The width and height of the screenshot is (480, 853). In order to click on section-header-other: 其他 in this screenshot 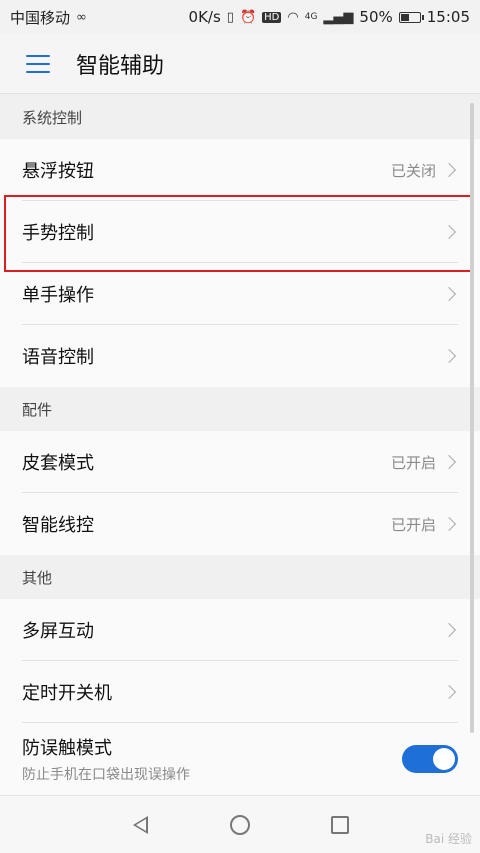, I will do `click(240, 577)`.